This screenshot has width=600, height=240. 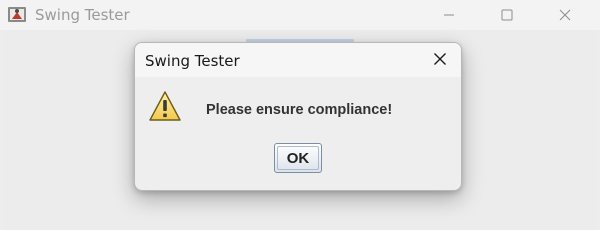 I want to click on minimize-button, so click(x=449, y=15).